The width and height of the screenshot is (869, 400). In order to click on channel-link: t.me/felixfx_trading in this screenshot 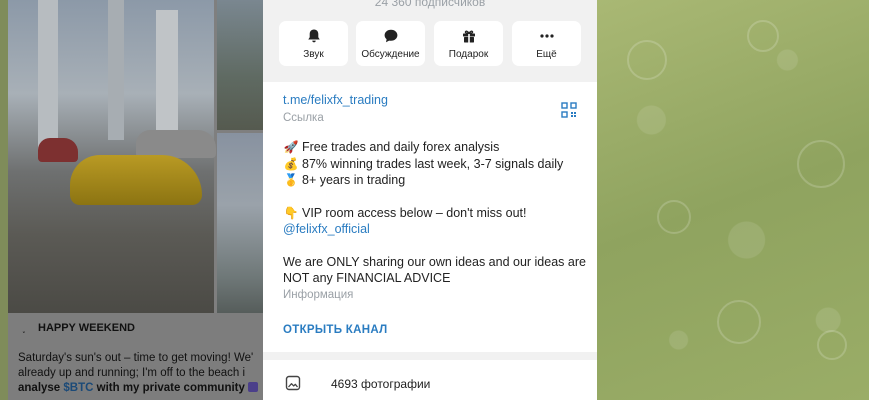, I will do `click(335, 100)`.